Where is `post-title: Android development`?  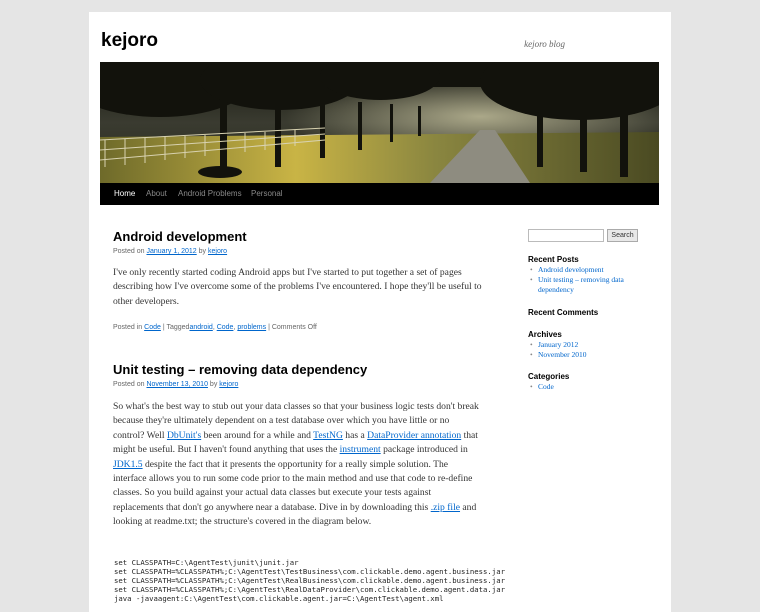
post-title: Android development is located at coordinates (180, 236).